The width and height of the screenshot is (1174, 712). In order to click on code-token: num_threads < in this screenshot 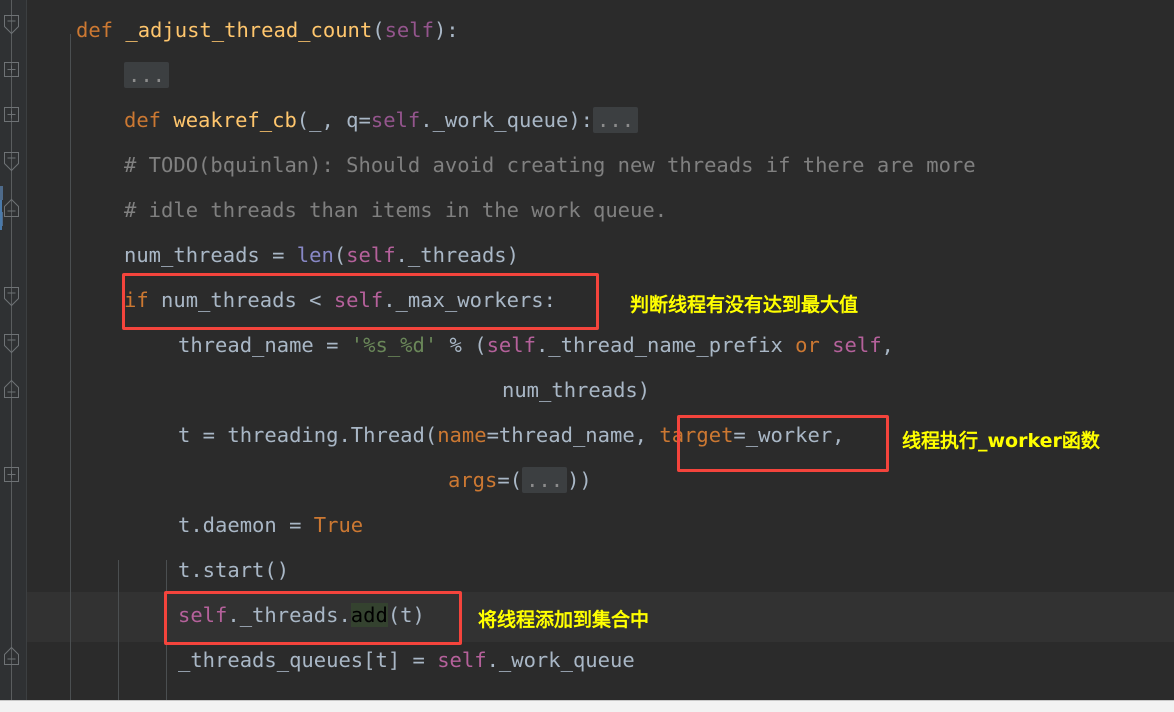, I will do `click(247, 300)`.